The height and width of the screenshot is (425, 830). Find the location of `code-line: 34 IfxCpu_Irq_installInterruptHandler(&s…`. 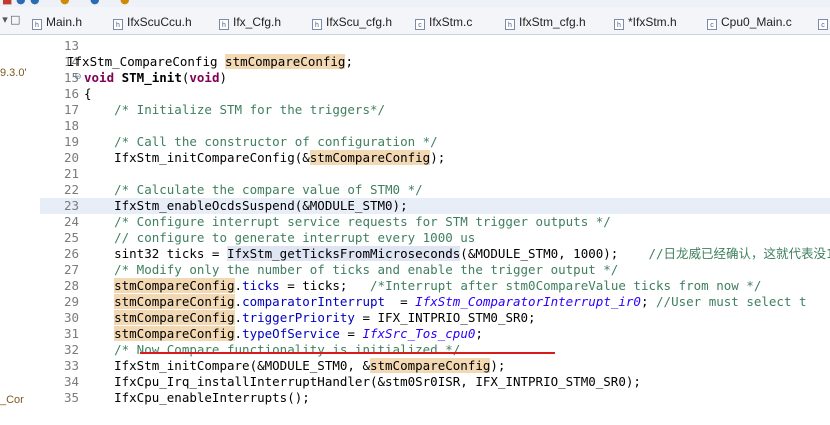

code-line: 34 IfxCpu_Irq_installInterruptHandler(&s… is located at coordinates (435, 382).